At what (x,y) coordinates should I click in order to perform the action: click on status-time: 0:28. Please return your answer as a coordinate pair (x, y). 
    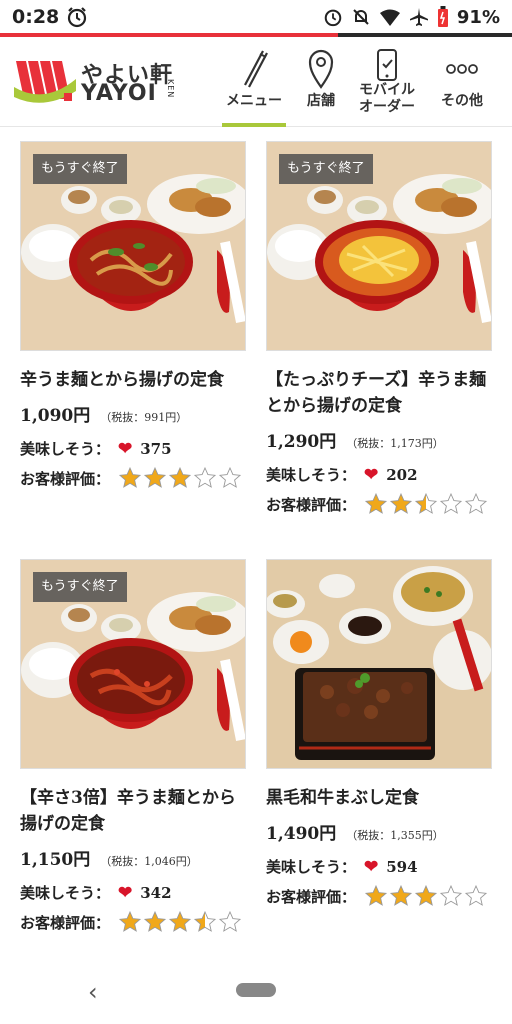
    Looking at the image, I should click on (36, 17).